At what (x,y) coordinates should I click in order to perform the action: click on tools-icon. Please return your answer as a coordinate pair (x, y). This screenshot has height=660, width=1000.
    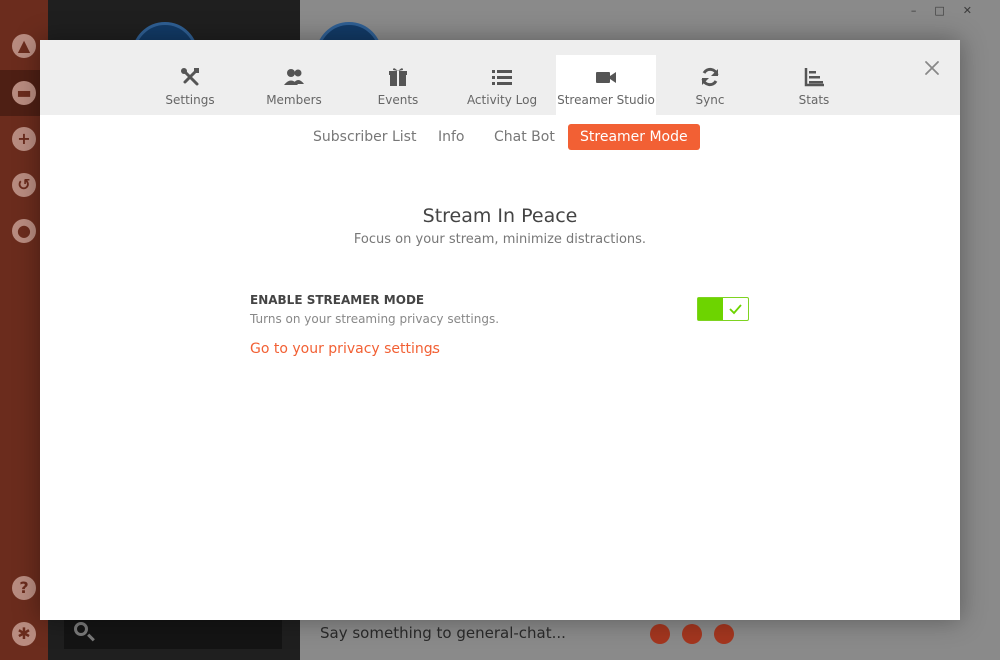
    Looking at the image, I should click on (190, 77).